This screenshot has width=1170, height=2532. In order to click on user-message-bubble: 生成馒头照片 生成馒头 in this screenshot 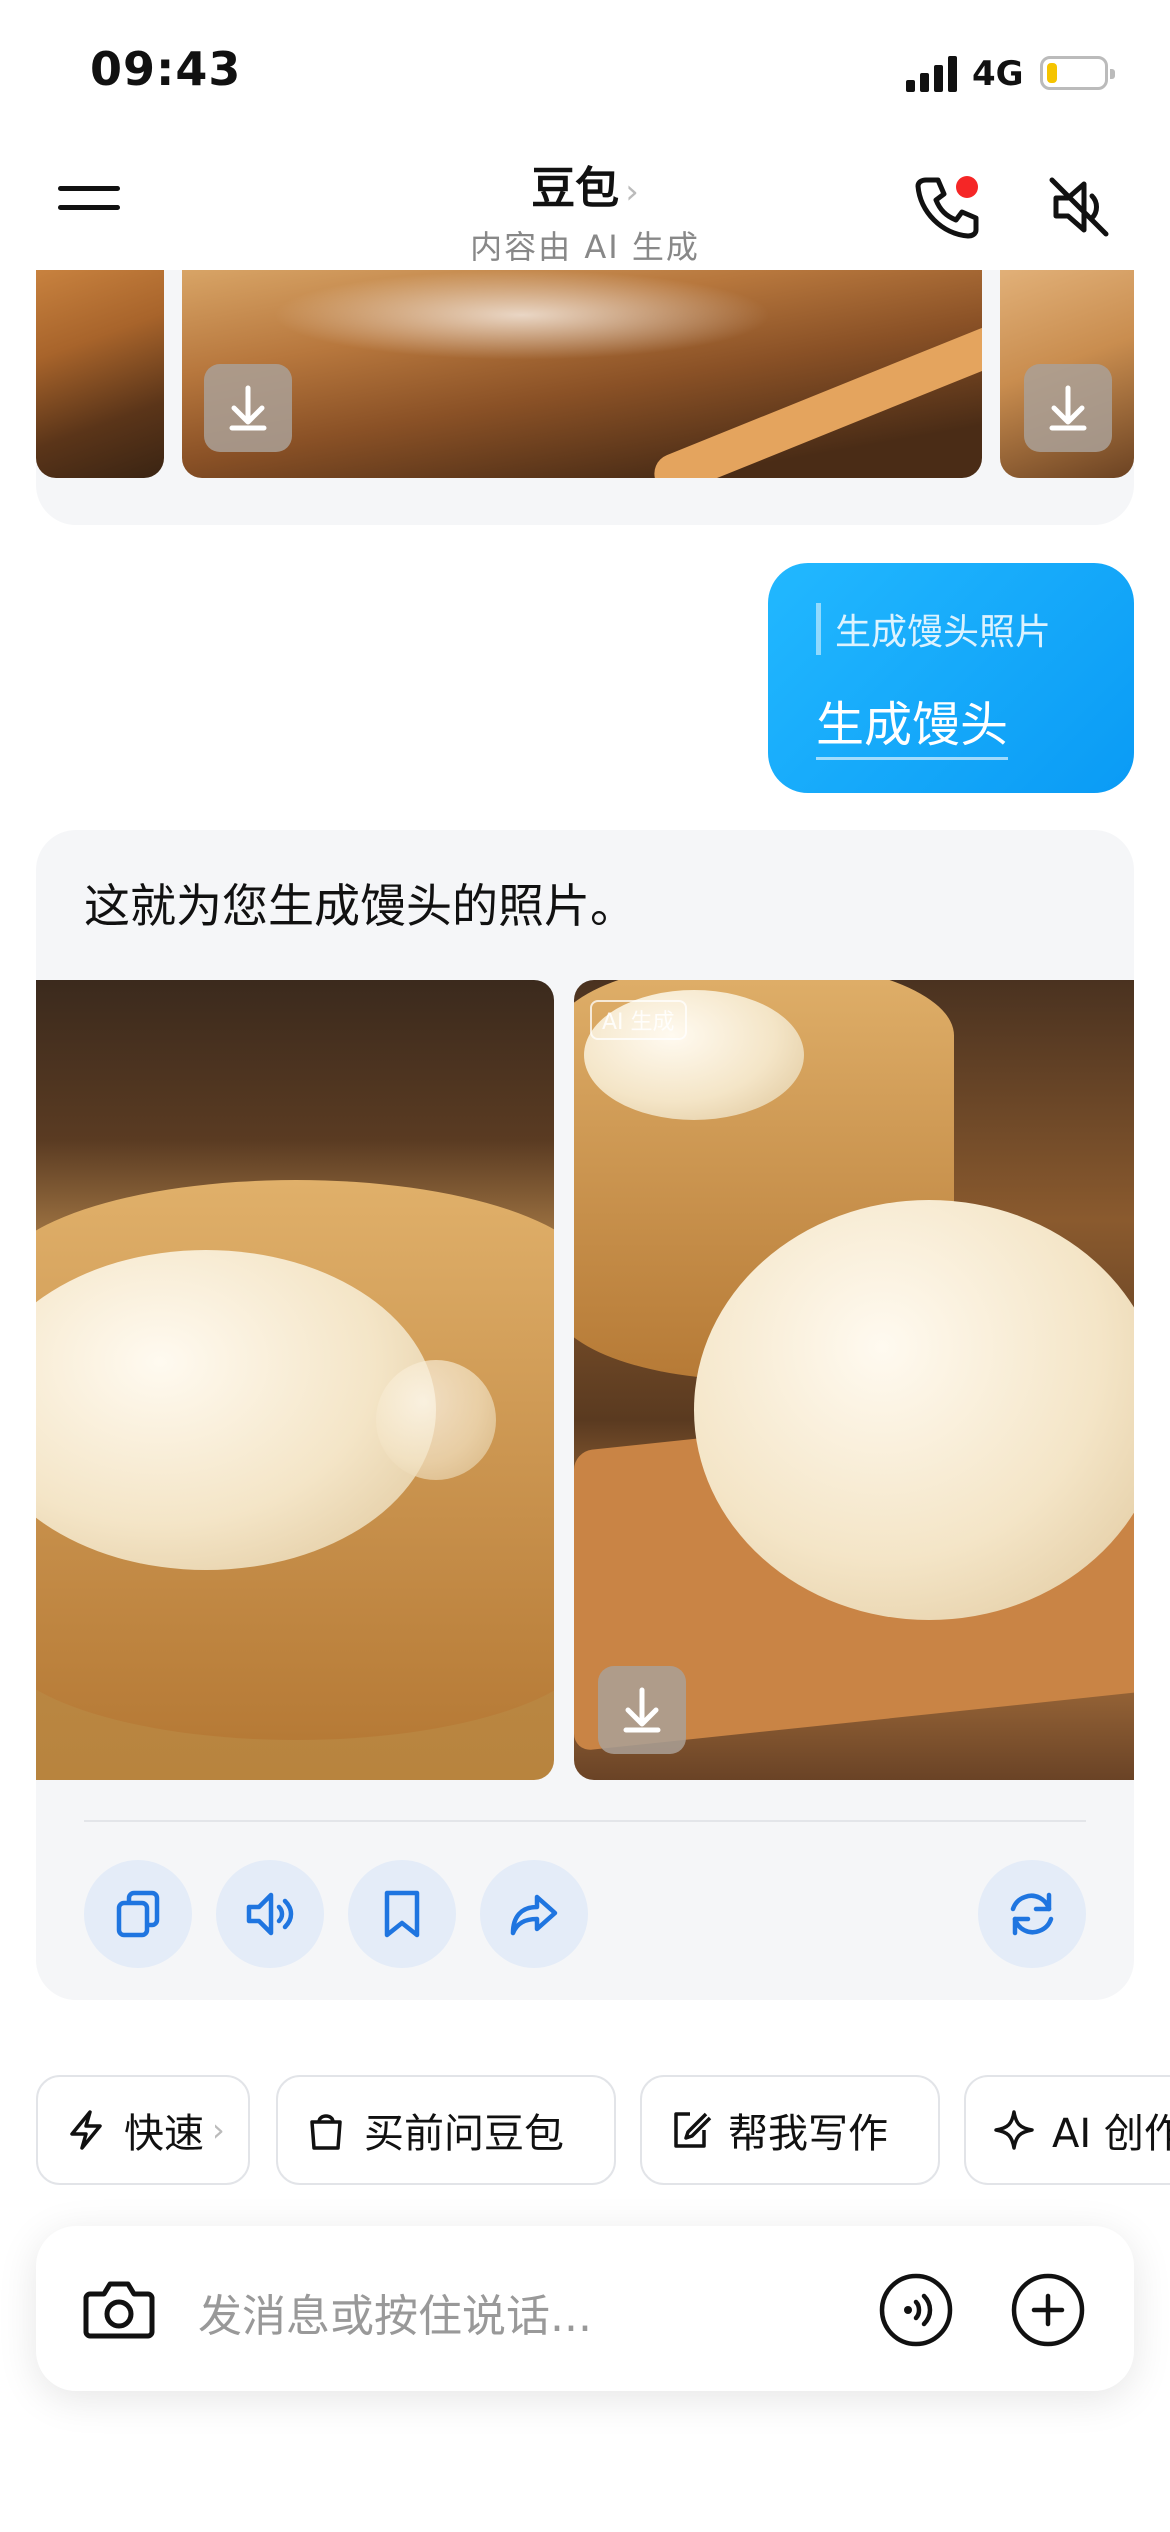, I will do `click(951, 678)`.